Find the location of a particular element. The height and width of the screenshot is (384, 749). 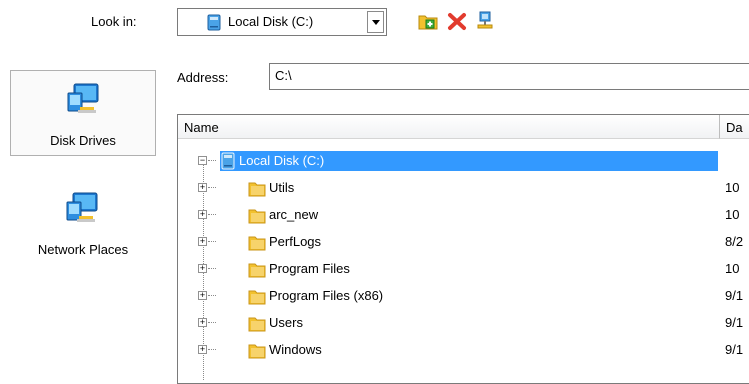

tree-row: + Utils 10 is located at coordinates (463, 188).